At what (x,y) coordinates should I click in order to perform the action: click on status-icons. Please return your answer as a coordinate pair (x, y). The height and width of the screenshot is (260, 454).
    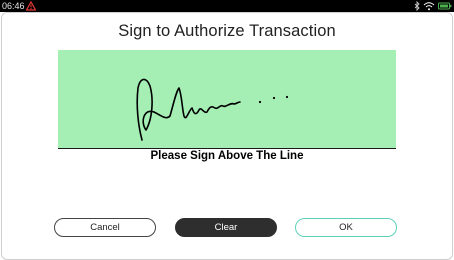
    Looking at the image, I should click on (433, 6).